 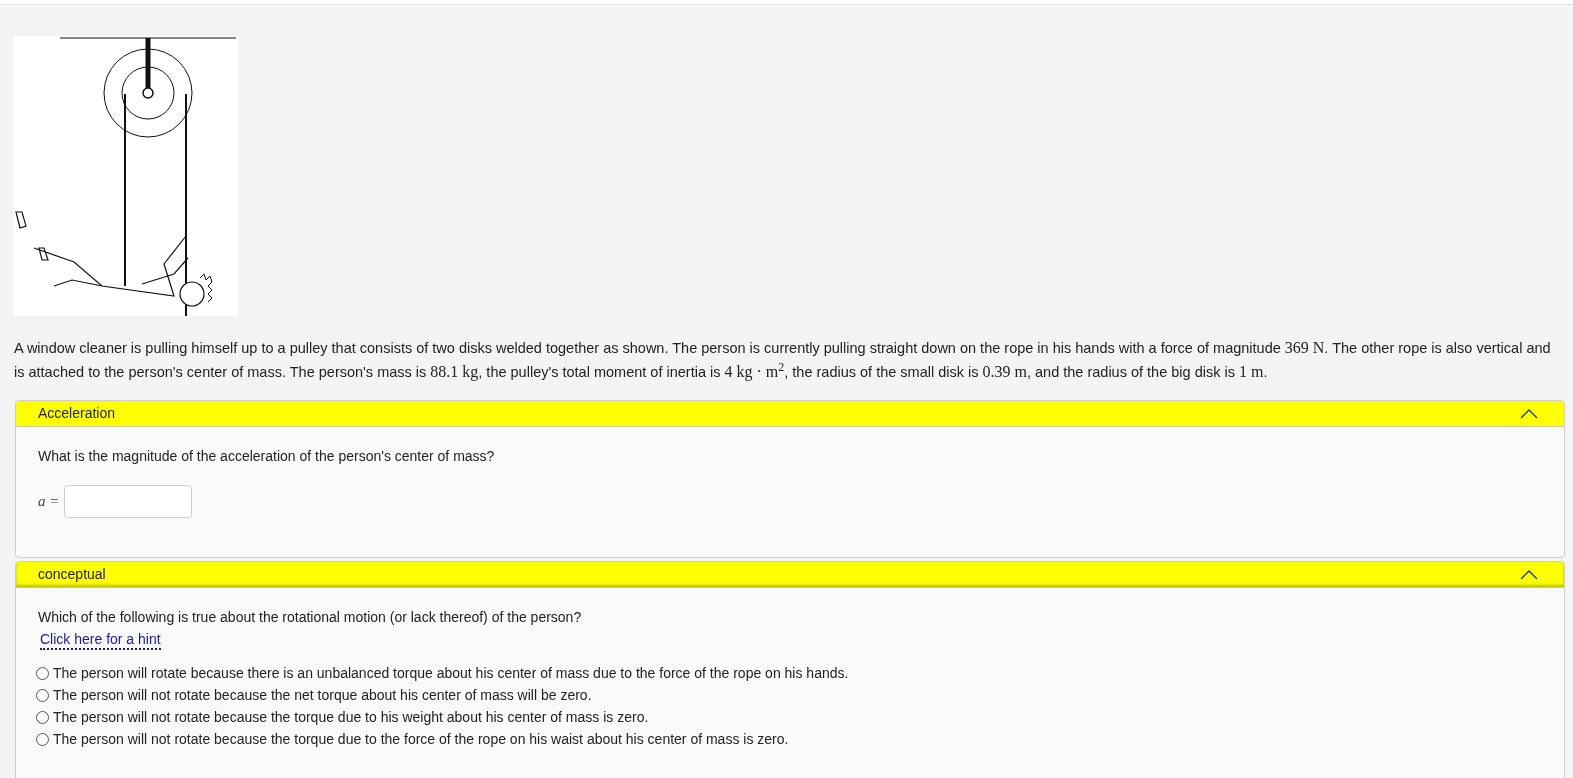 I want to click on panel-header: conceptual, so click(x=790, y=575).